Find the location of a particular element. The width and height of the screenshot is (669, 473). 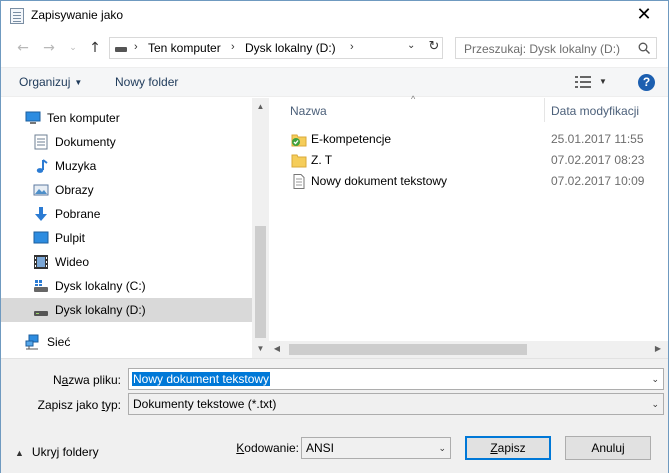

column-header-date: Data modyfikacji is located at coordinates (595, 111).